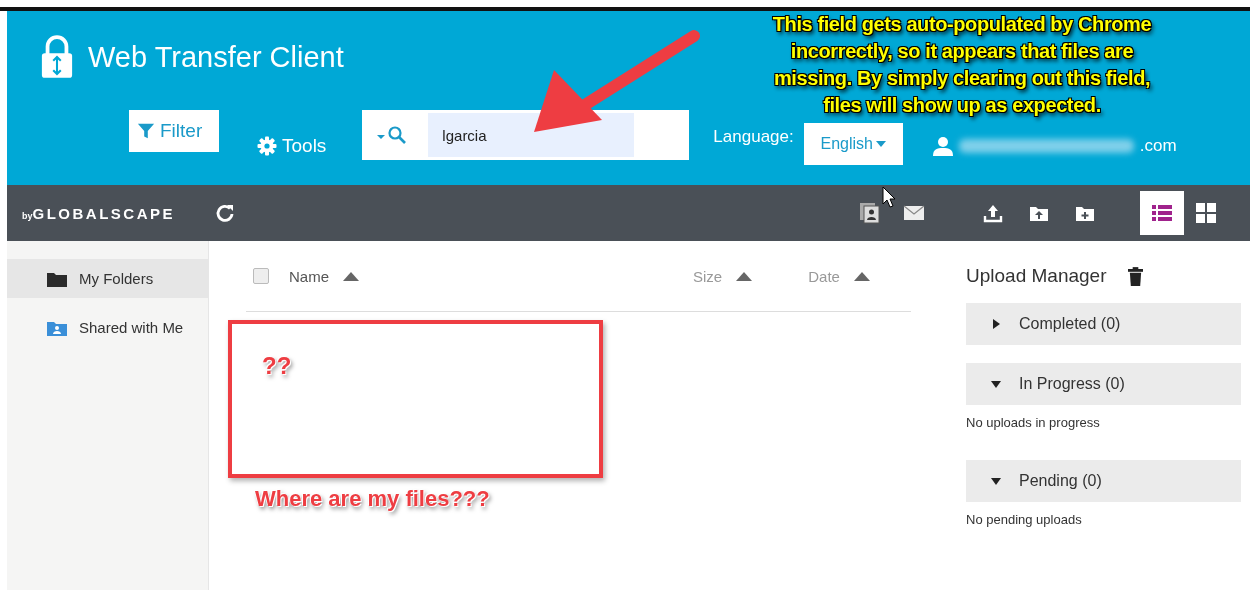 This screenshot has height=590, width=1250. What do you see at coordinates (309, 276) in the screenshot?
I see `column-header: Name` at bounding box center [309, 276].